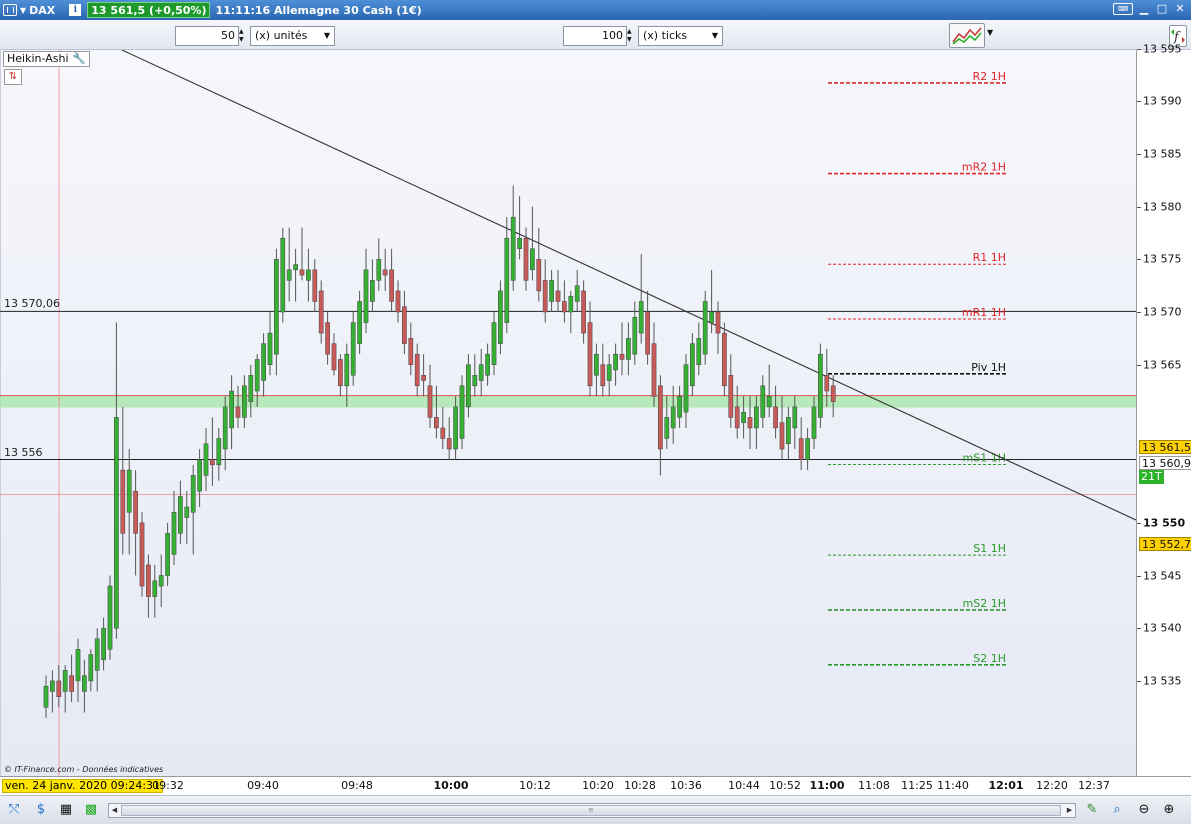 Image resolution: width=1191 pixels, height=824 pixels. Describe the element at coordinates (1162, 681) in the screenshot. I see `price-tick-label: 13 535` at that location.